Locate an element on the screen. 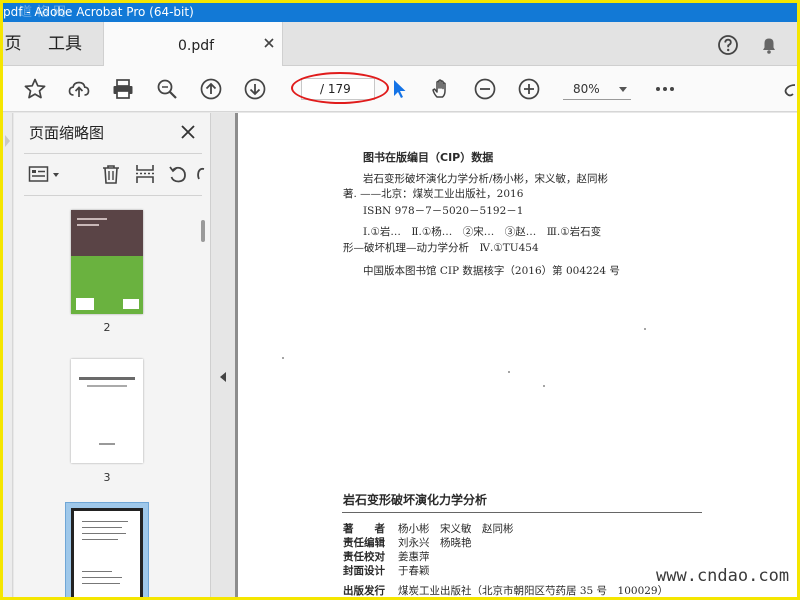 The image size is (800, 600). arrow-down-icon is located at coordinates (255, 89).